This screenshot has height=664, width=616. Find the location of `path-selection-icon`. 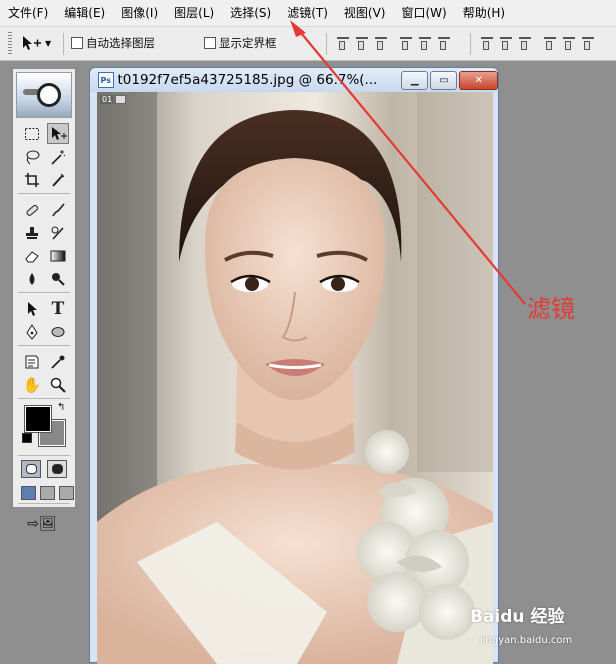

path-selection-icon is located at coordinates (32, 308).